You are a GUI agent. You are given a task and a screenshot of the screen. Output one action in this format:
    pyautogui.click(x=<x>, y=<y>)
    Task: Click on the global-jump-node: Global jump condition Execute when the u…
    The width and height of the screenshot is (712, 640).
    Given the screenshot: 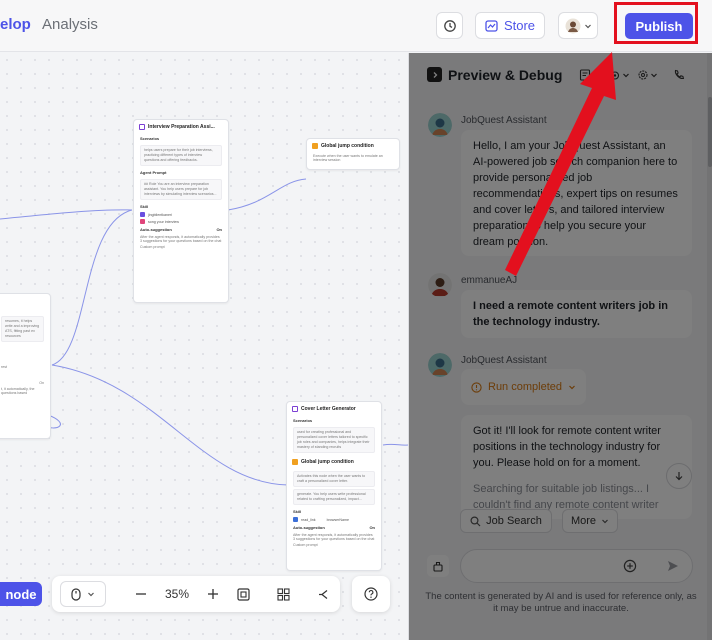 What is the action you would take?
    pyautogui.click(x=353, y=154)
    